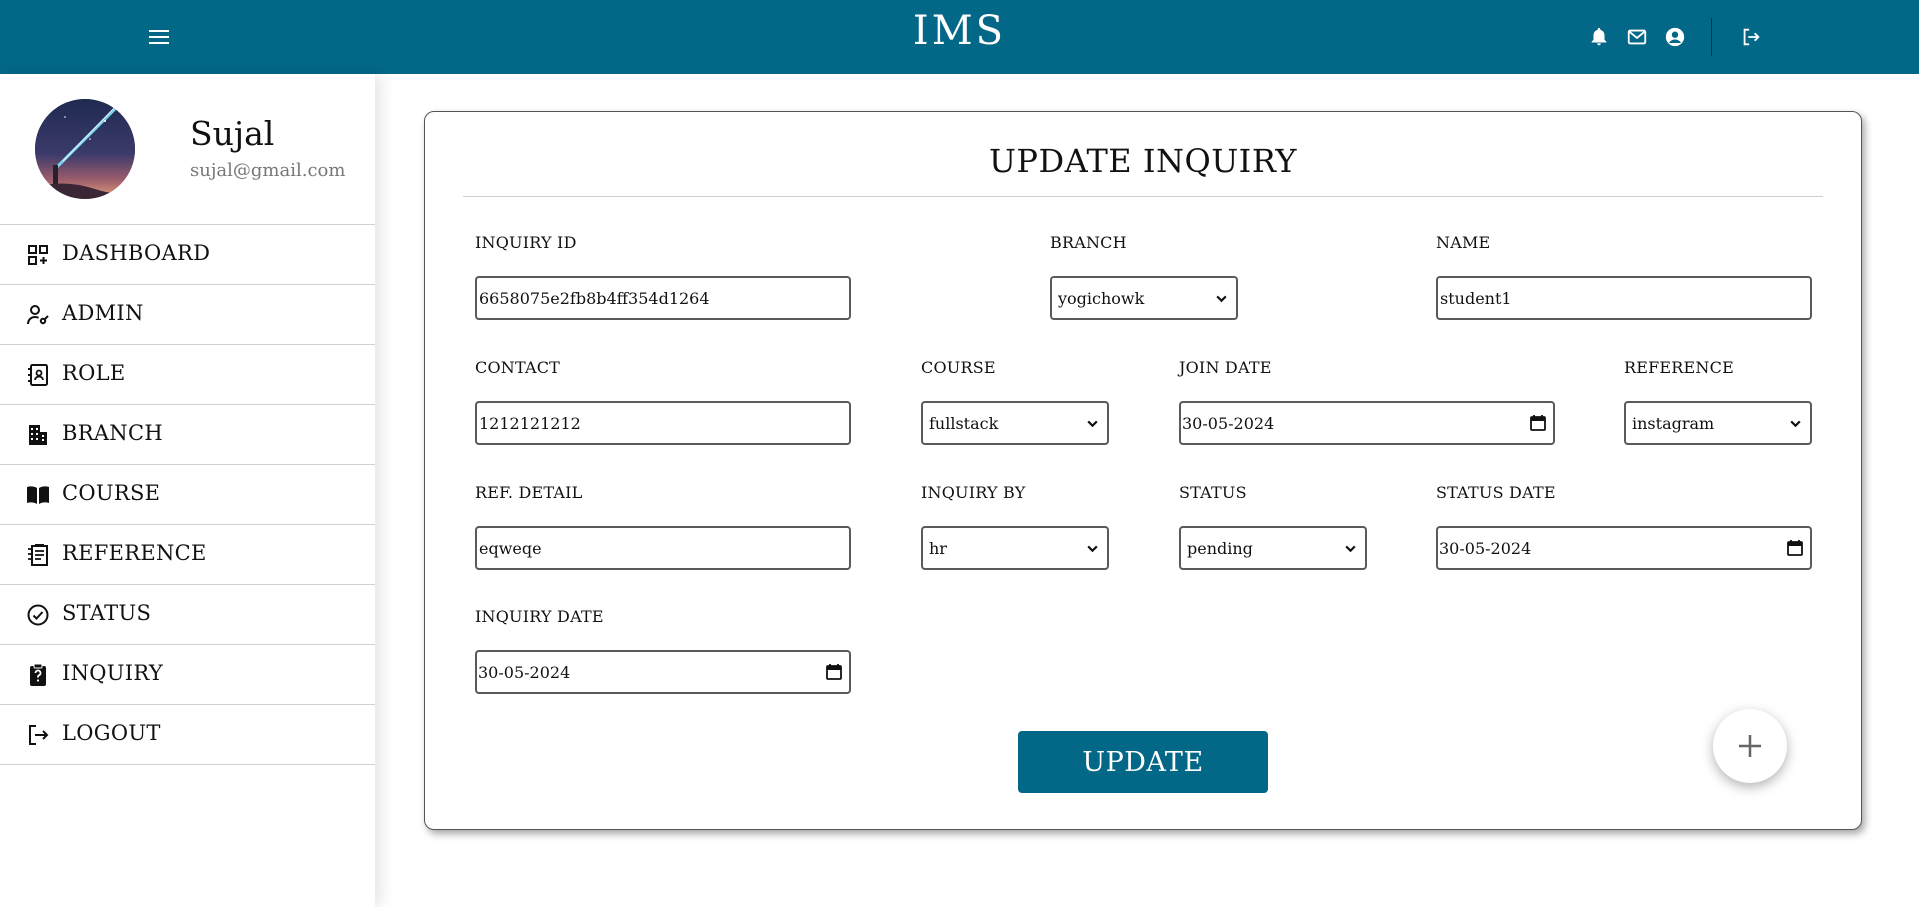 Image resolution: width=1919 pixels, height=907 pixels. What do you see at coordinates (38, 615) in the screenshot?
I see `check-circle-icon` at bounding box center [38, 615].